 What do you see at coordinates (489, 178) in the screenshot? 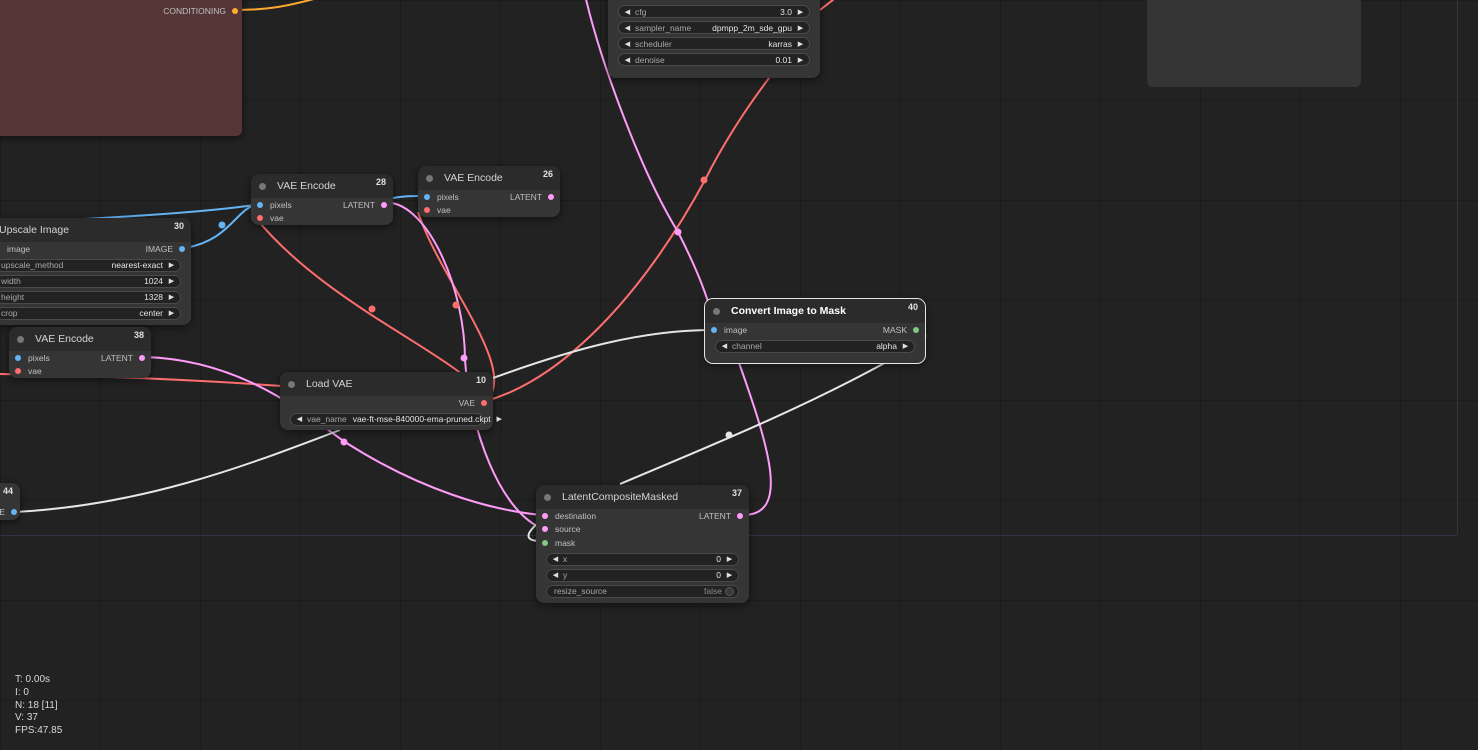
I see `node-title-bar: VAE Encode 26` at bounding box center [489, 178].